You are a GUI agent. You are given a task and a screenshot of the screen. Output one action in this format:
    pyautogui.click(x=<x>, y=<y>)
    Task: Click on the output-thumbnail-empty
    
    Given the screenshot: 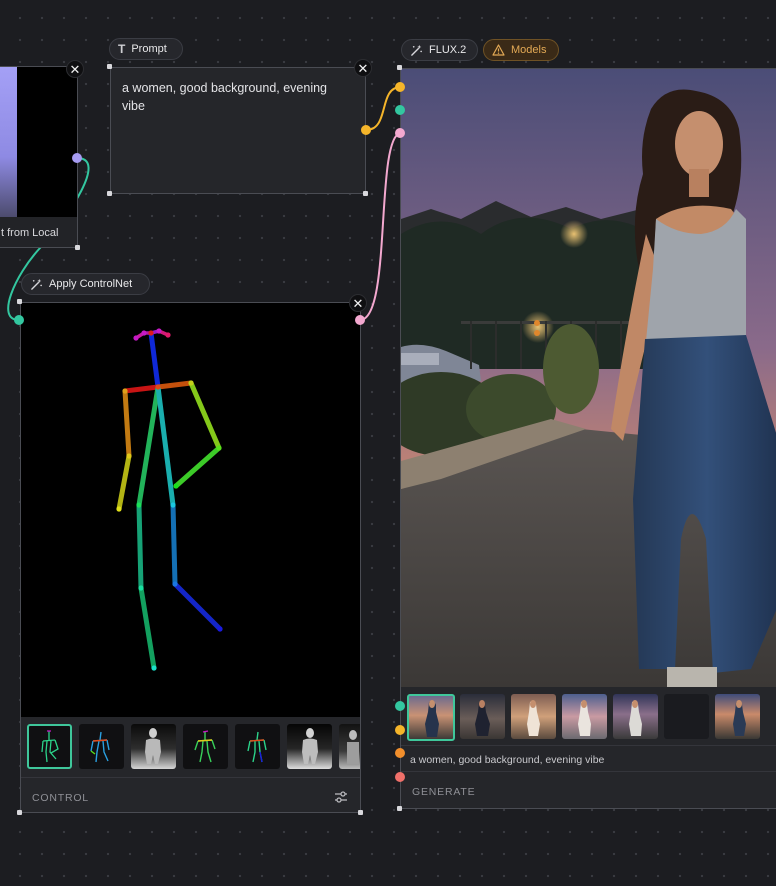 What is the action you would take?
    pyautogui.click(x=686, y=716)
    